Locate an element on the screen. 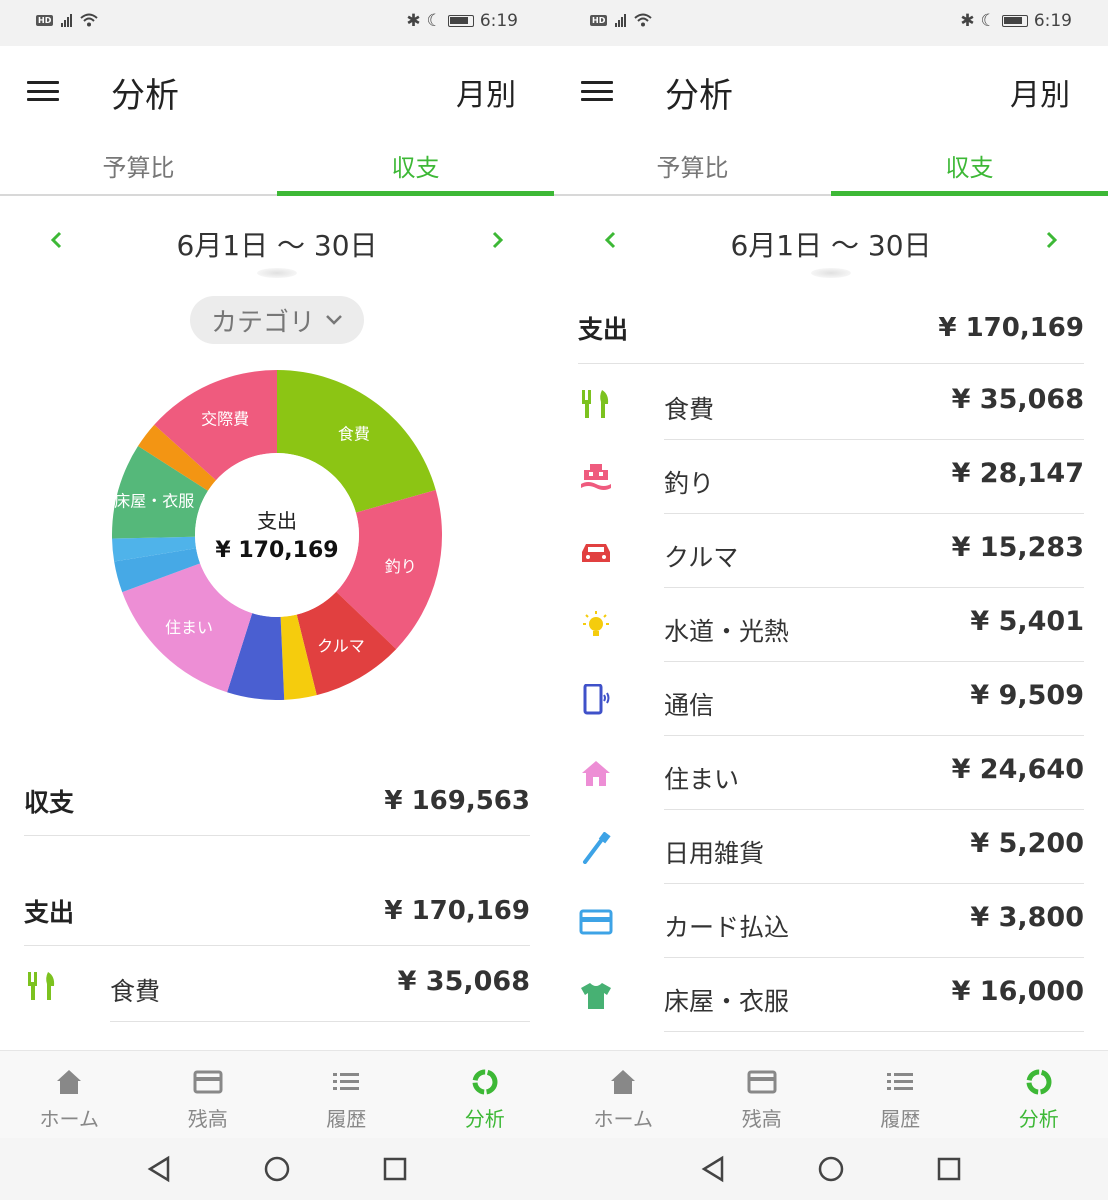 This screenshot has height=1200, width=1108. category-row-car: クルマ ¥ 15,283 is located at coordinates (831, 551).